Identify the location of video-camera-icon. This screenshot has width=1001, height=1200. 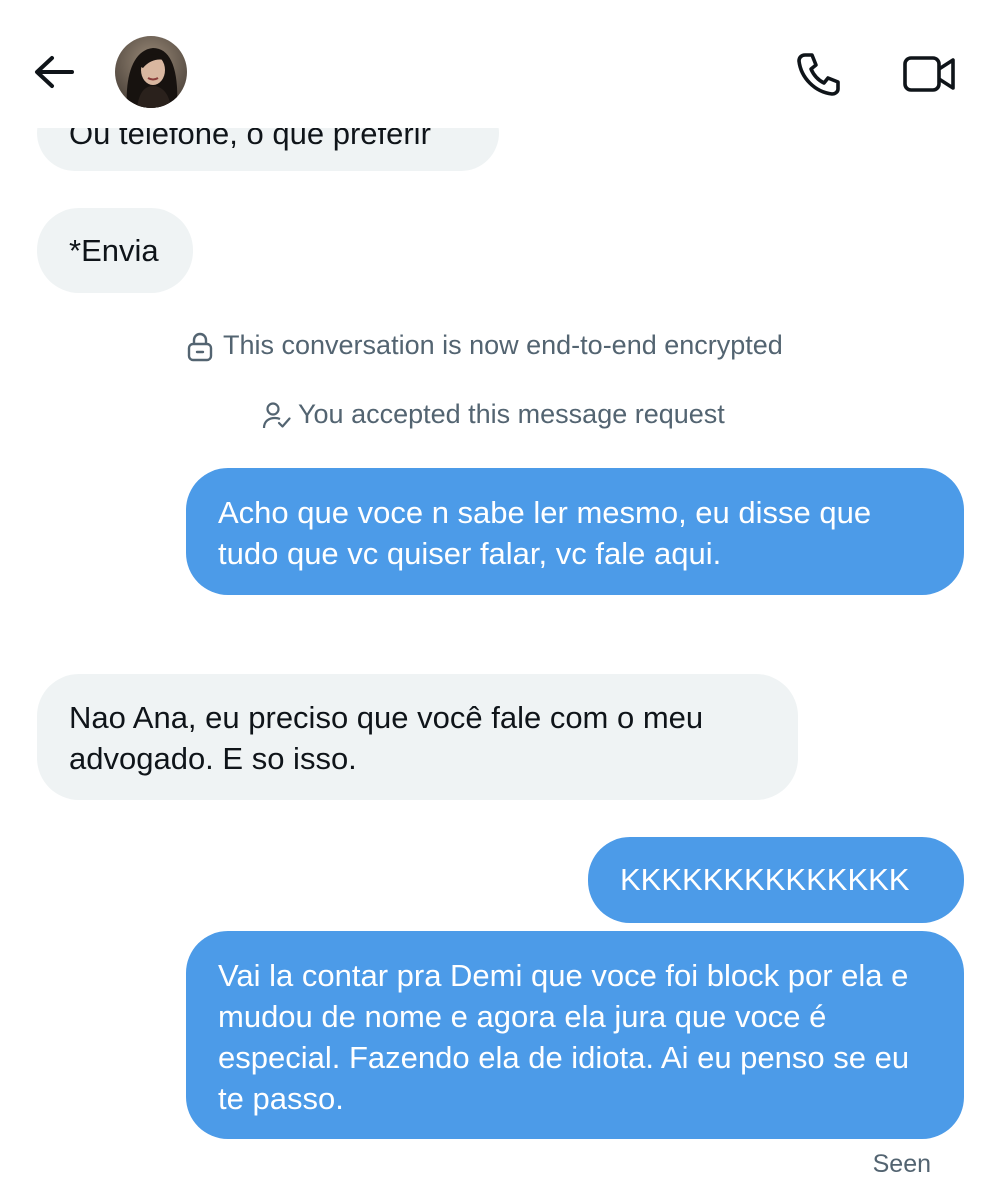
(929, 74).